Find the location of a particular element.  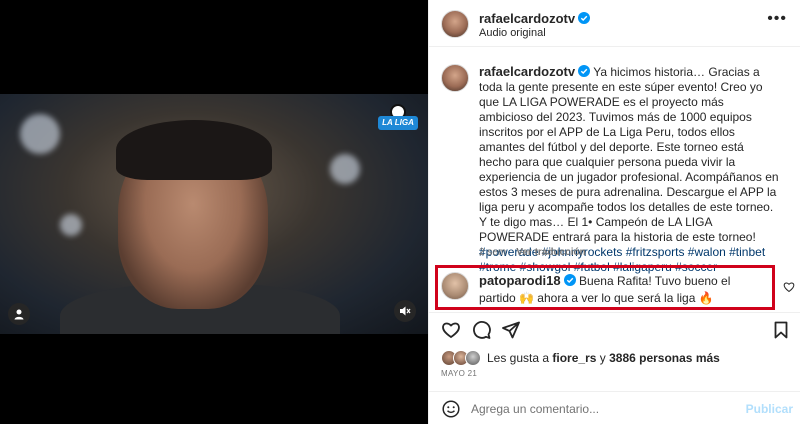

post-date: MAYO 21 is located at coordinates (459, 373).